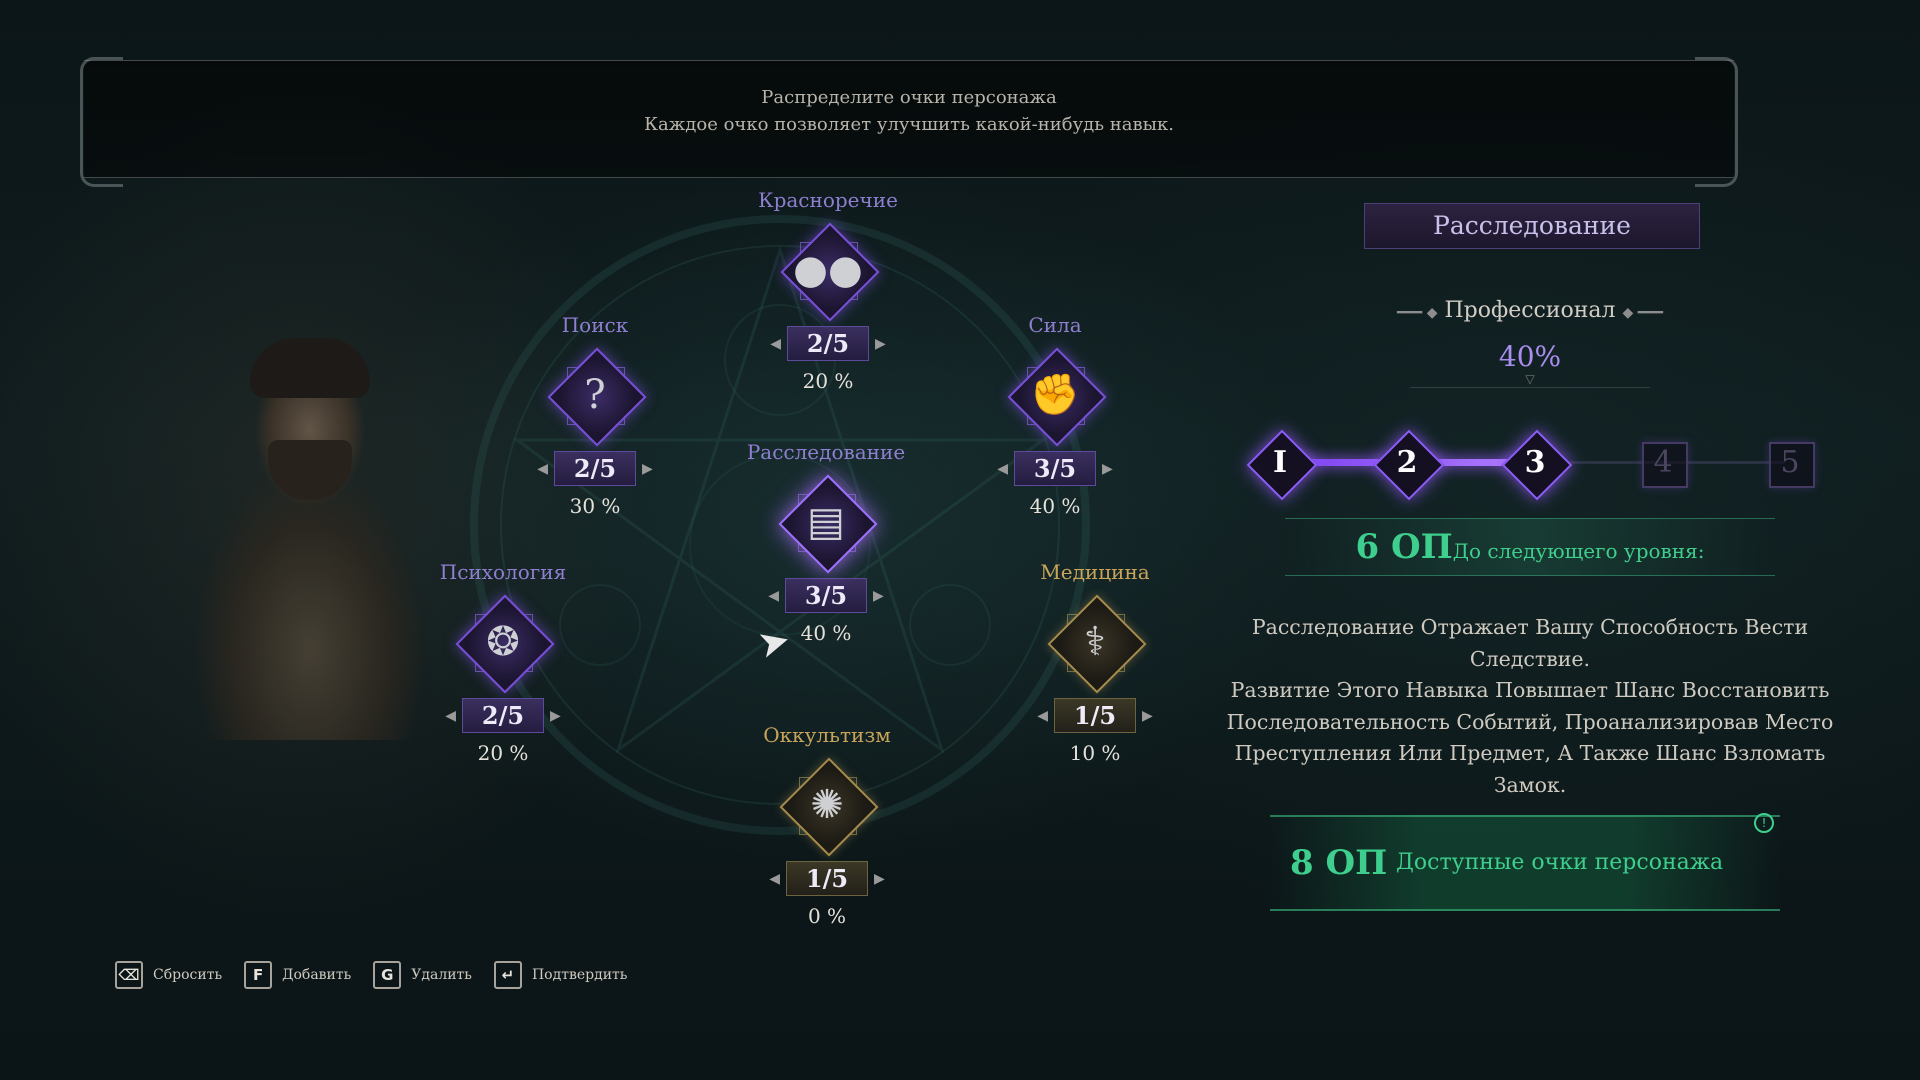  What do you see at coordinates (310, 470) in the screenshot?
I see `portrait-beard` at bounding box center [310, 470].